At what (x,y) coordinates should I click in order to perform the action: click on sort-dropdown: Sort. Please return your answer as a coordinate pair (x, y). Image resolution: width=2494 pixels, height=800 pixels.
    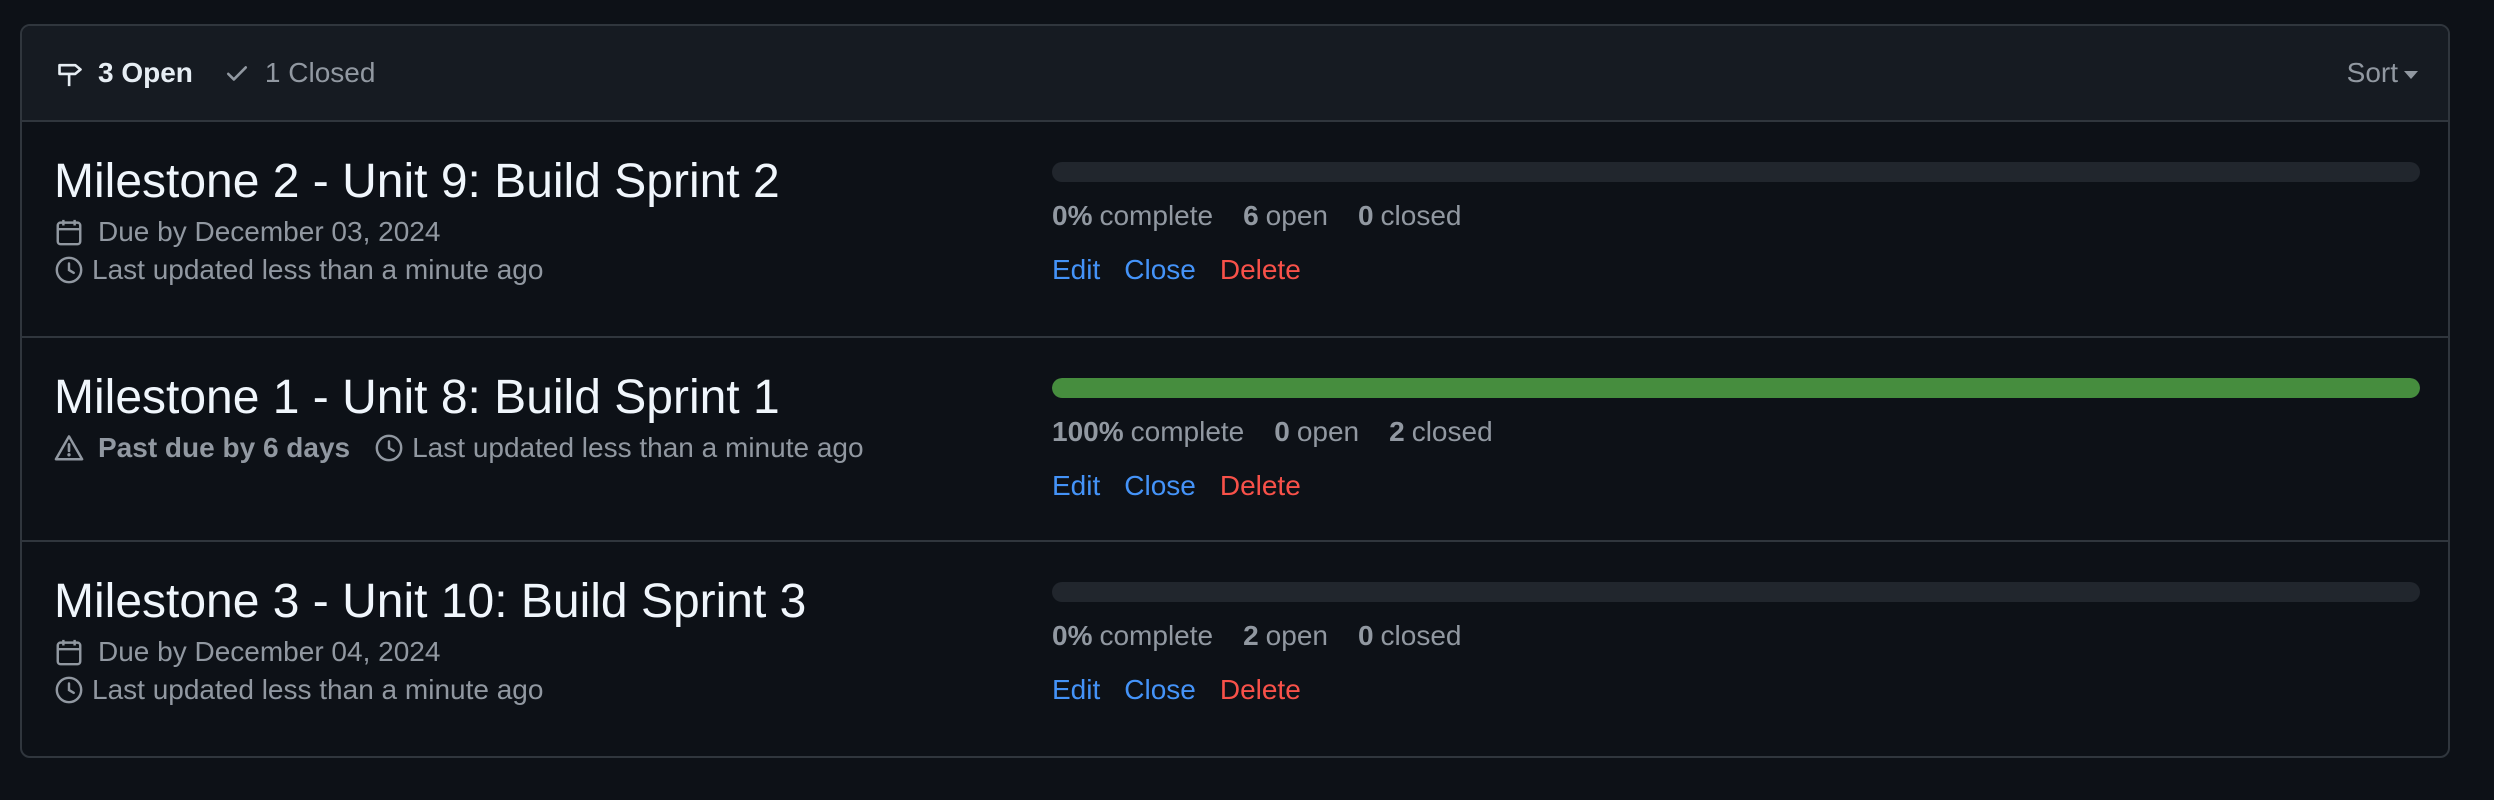
    Looking at the image, I should click on (2382, 73).